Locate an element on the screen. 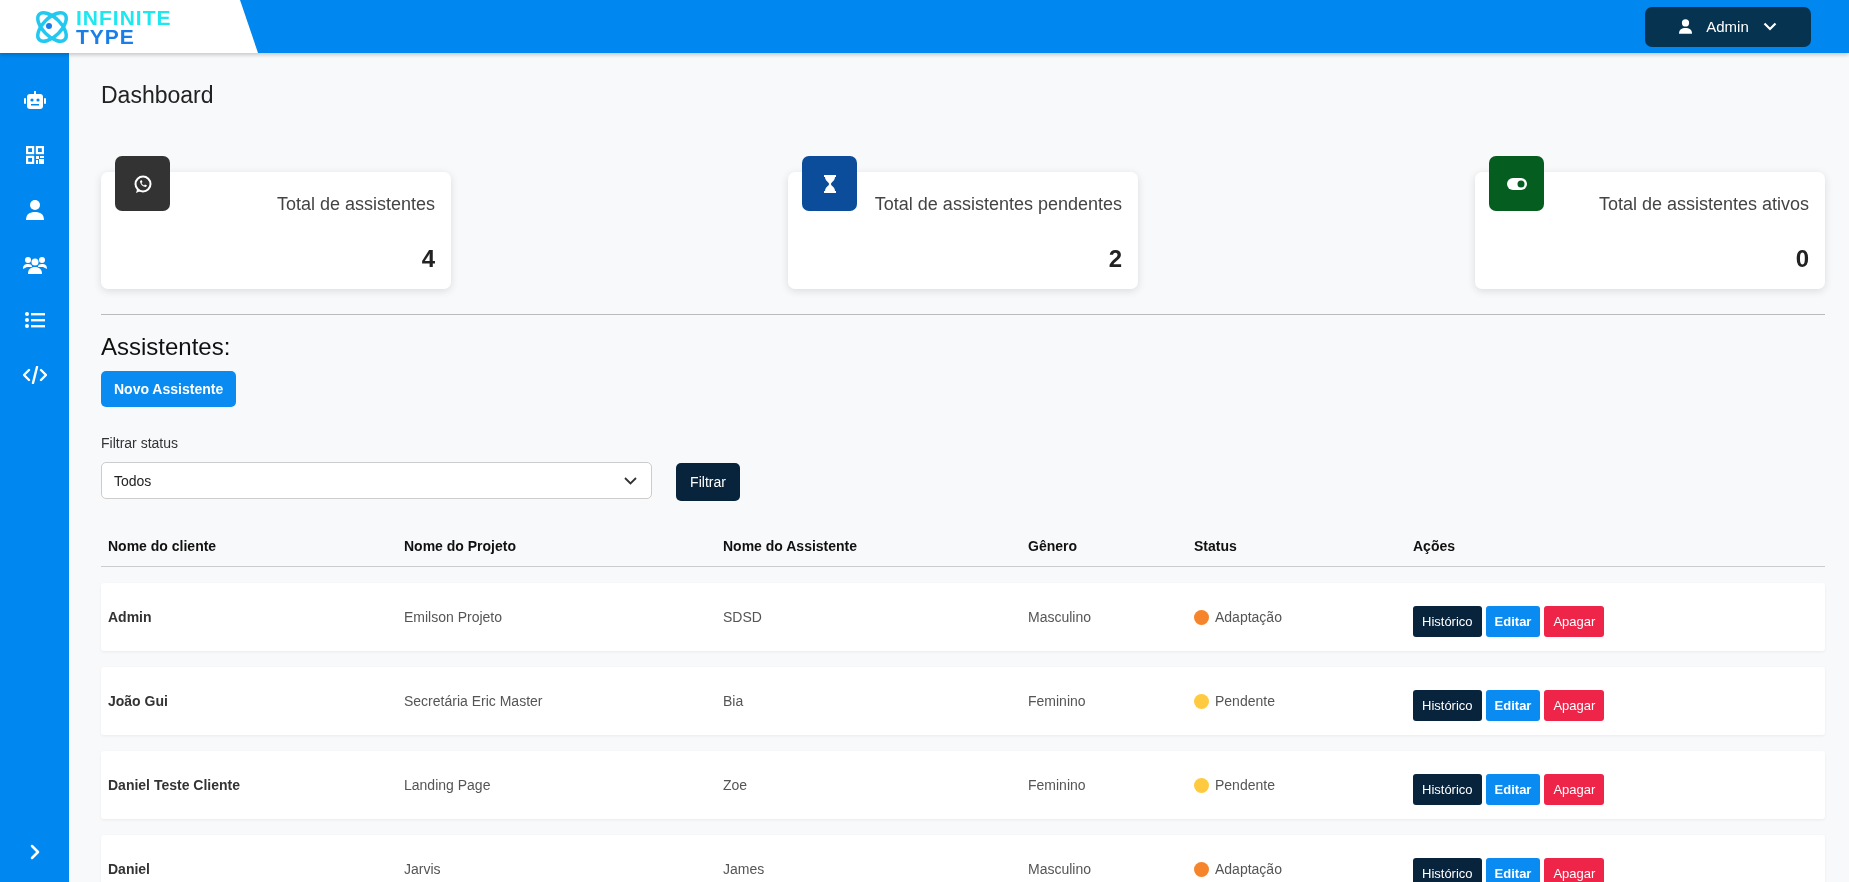 This screenshot has height=882, width=1849. section-title: Assistentes: is located at coordinates (166, 347).